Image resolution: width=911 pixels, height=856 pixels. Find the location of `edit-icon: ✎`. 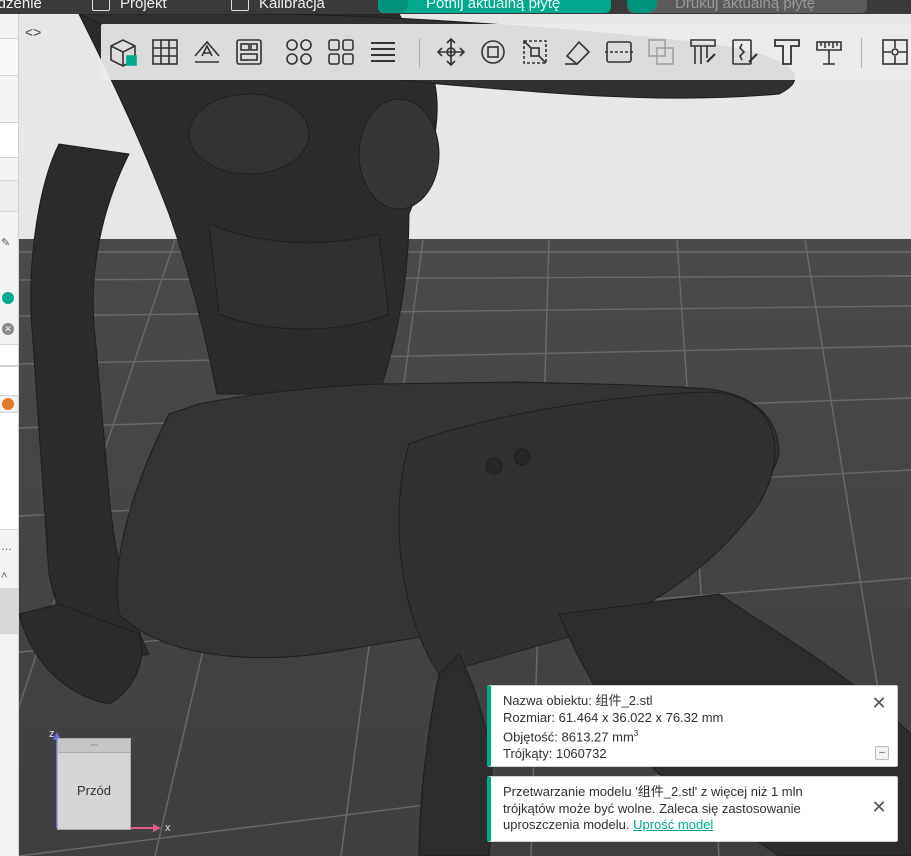

edit-icon: ✎ is located at coordinates (5, 242).